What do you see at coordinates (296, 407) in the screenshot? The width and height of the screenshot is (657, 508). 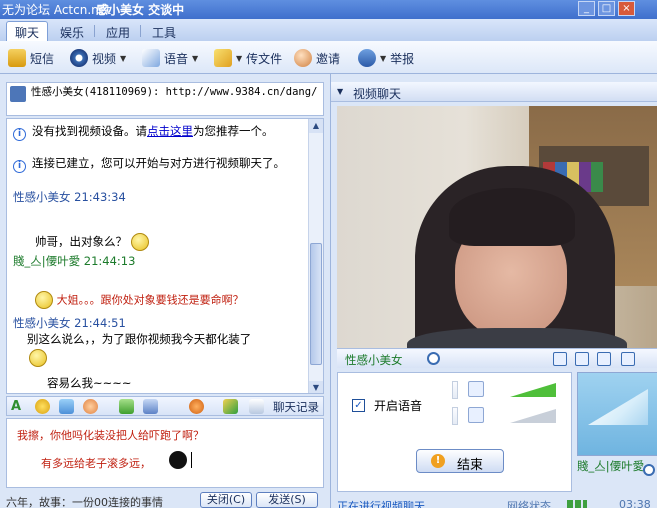 I see `history-button: 聊天记录` at bounding box center [296, 407].